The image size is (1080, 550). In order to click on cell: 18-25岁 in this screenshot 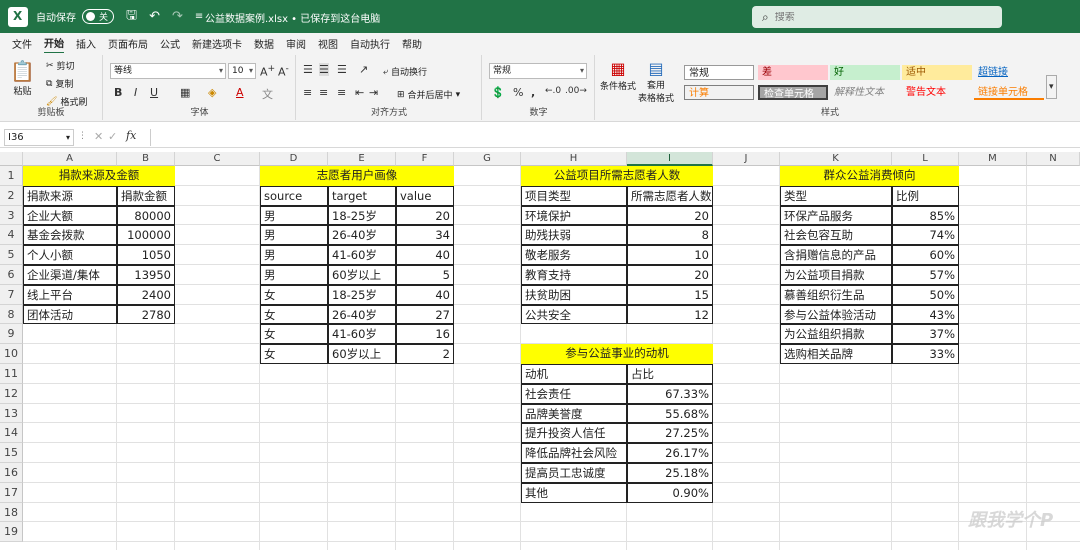, I will do `click(362, 294)`.